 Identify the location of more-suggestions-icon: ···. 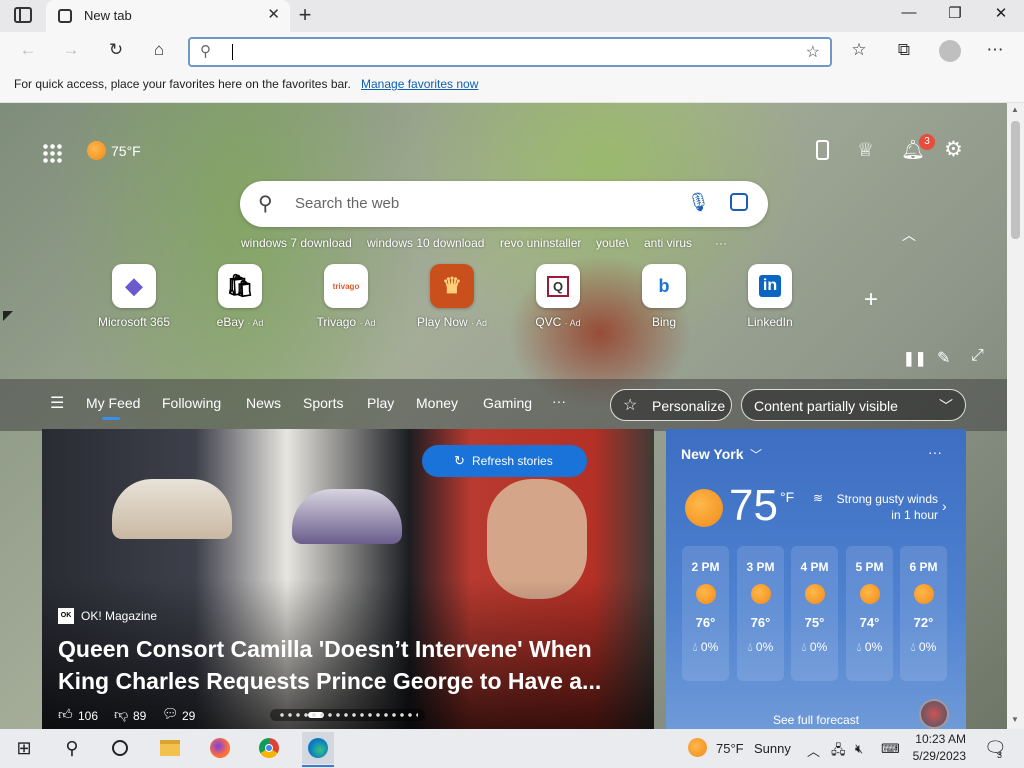
(721, 243).